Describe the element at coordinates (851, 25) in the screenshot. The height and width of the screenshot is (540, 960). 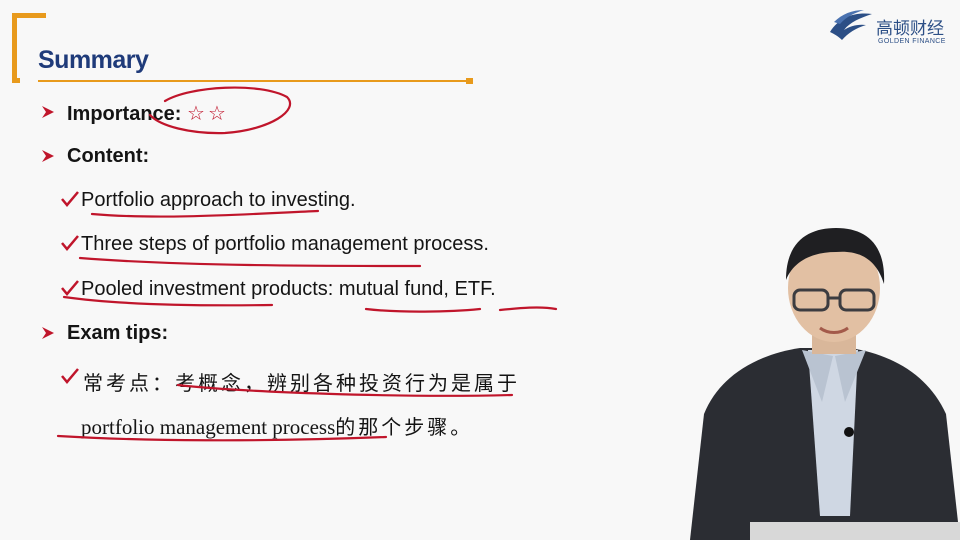
I see `eagle-logo-icon` at that location.